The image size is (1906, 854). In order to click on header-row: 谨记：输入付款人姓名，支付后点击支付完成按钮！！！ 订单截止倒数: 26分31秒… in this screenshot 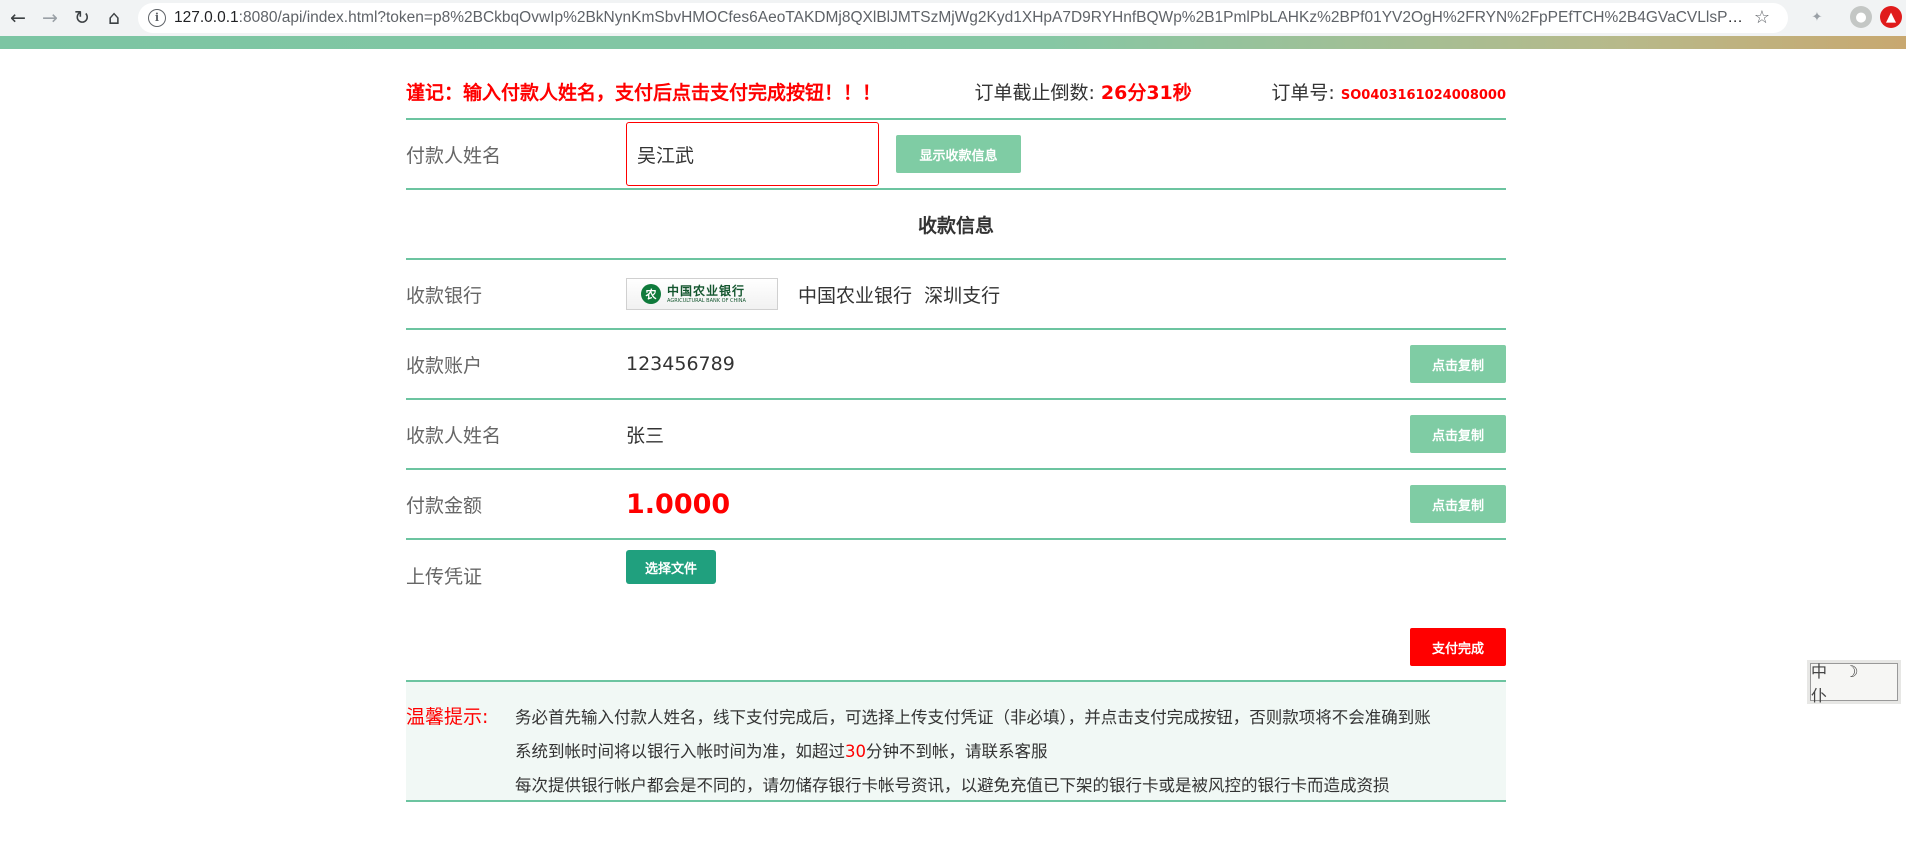, I will do `click(956, 91)`.